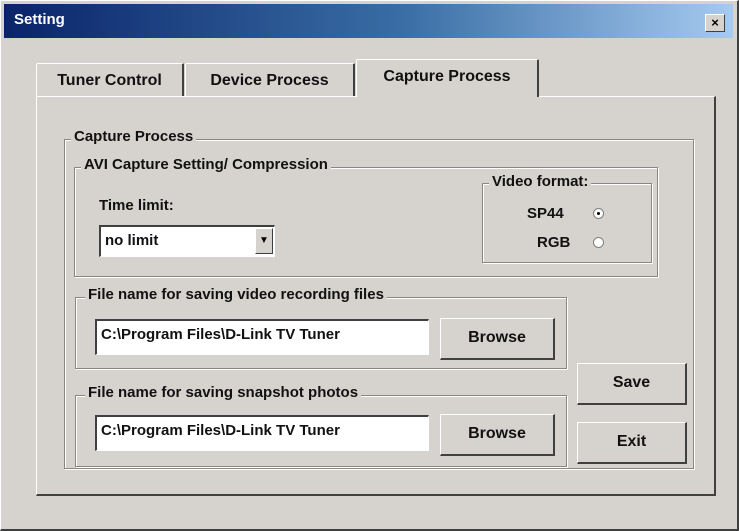 This screenshot has height=531, width=739. What do you see at coordinates (598, 242) in the screenshot?
I see `rgb-radio` at bounding box center [598, 242].